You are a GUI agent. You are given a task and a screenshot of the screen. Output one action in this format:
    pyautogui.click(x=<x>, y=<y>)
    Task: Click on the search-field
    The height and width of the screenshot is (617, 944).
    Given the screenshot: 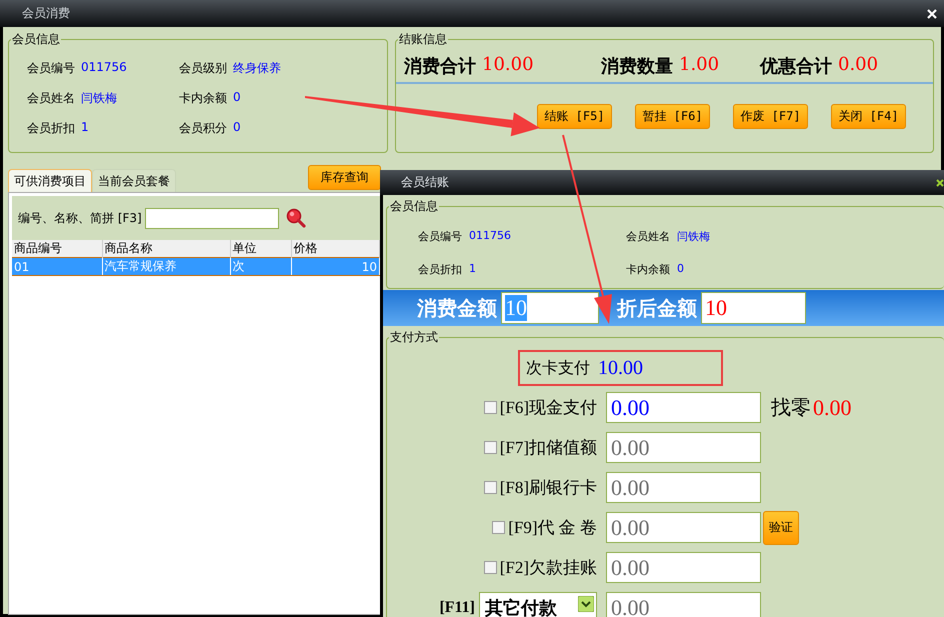 What is the action you would take?
    pyautogui.click(x=211, y=218)
    